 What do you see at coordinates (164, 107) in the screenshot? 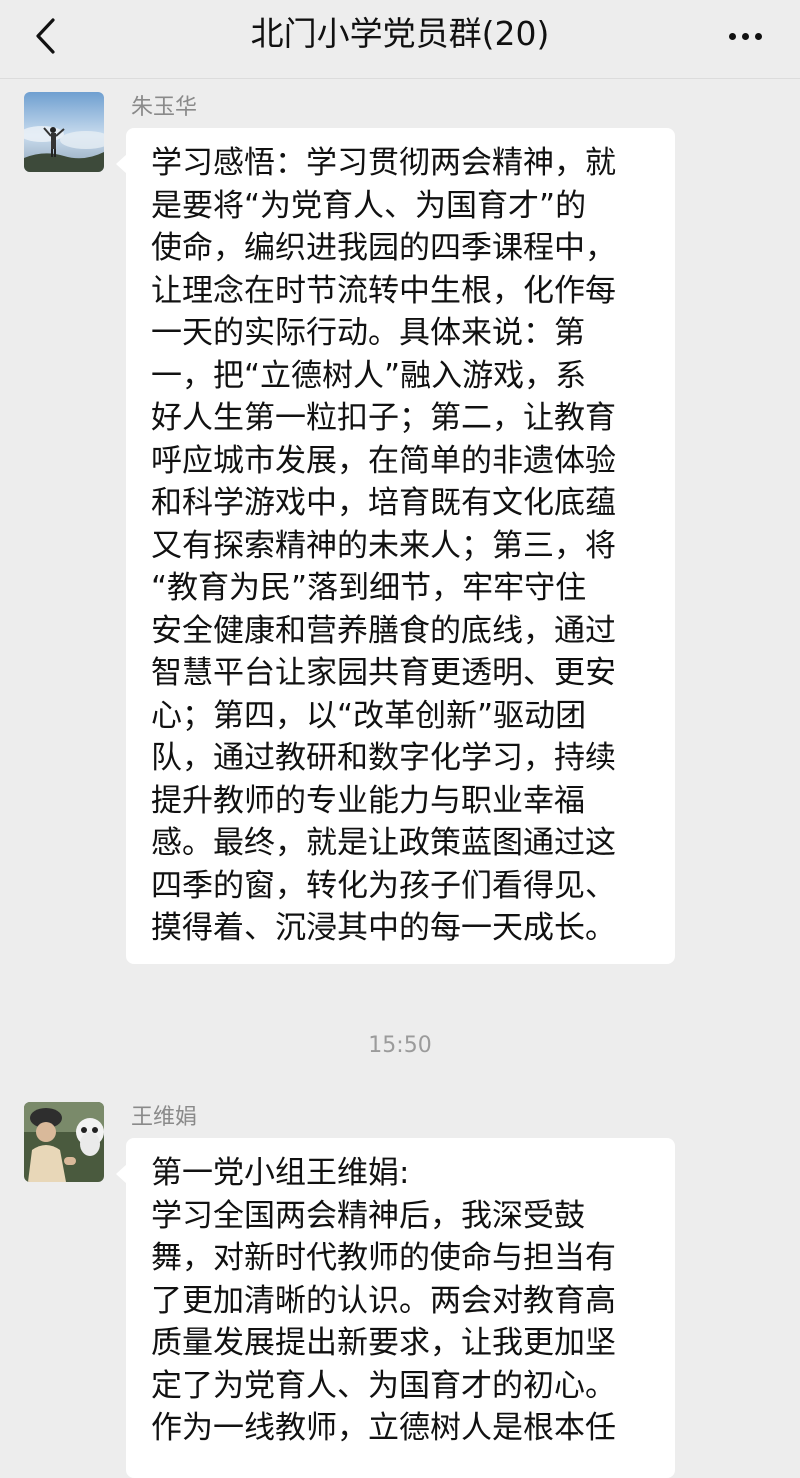
I see `sender-name: 朱玉华` at bounding box center [164, 107].